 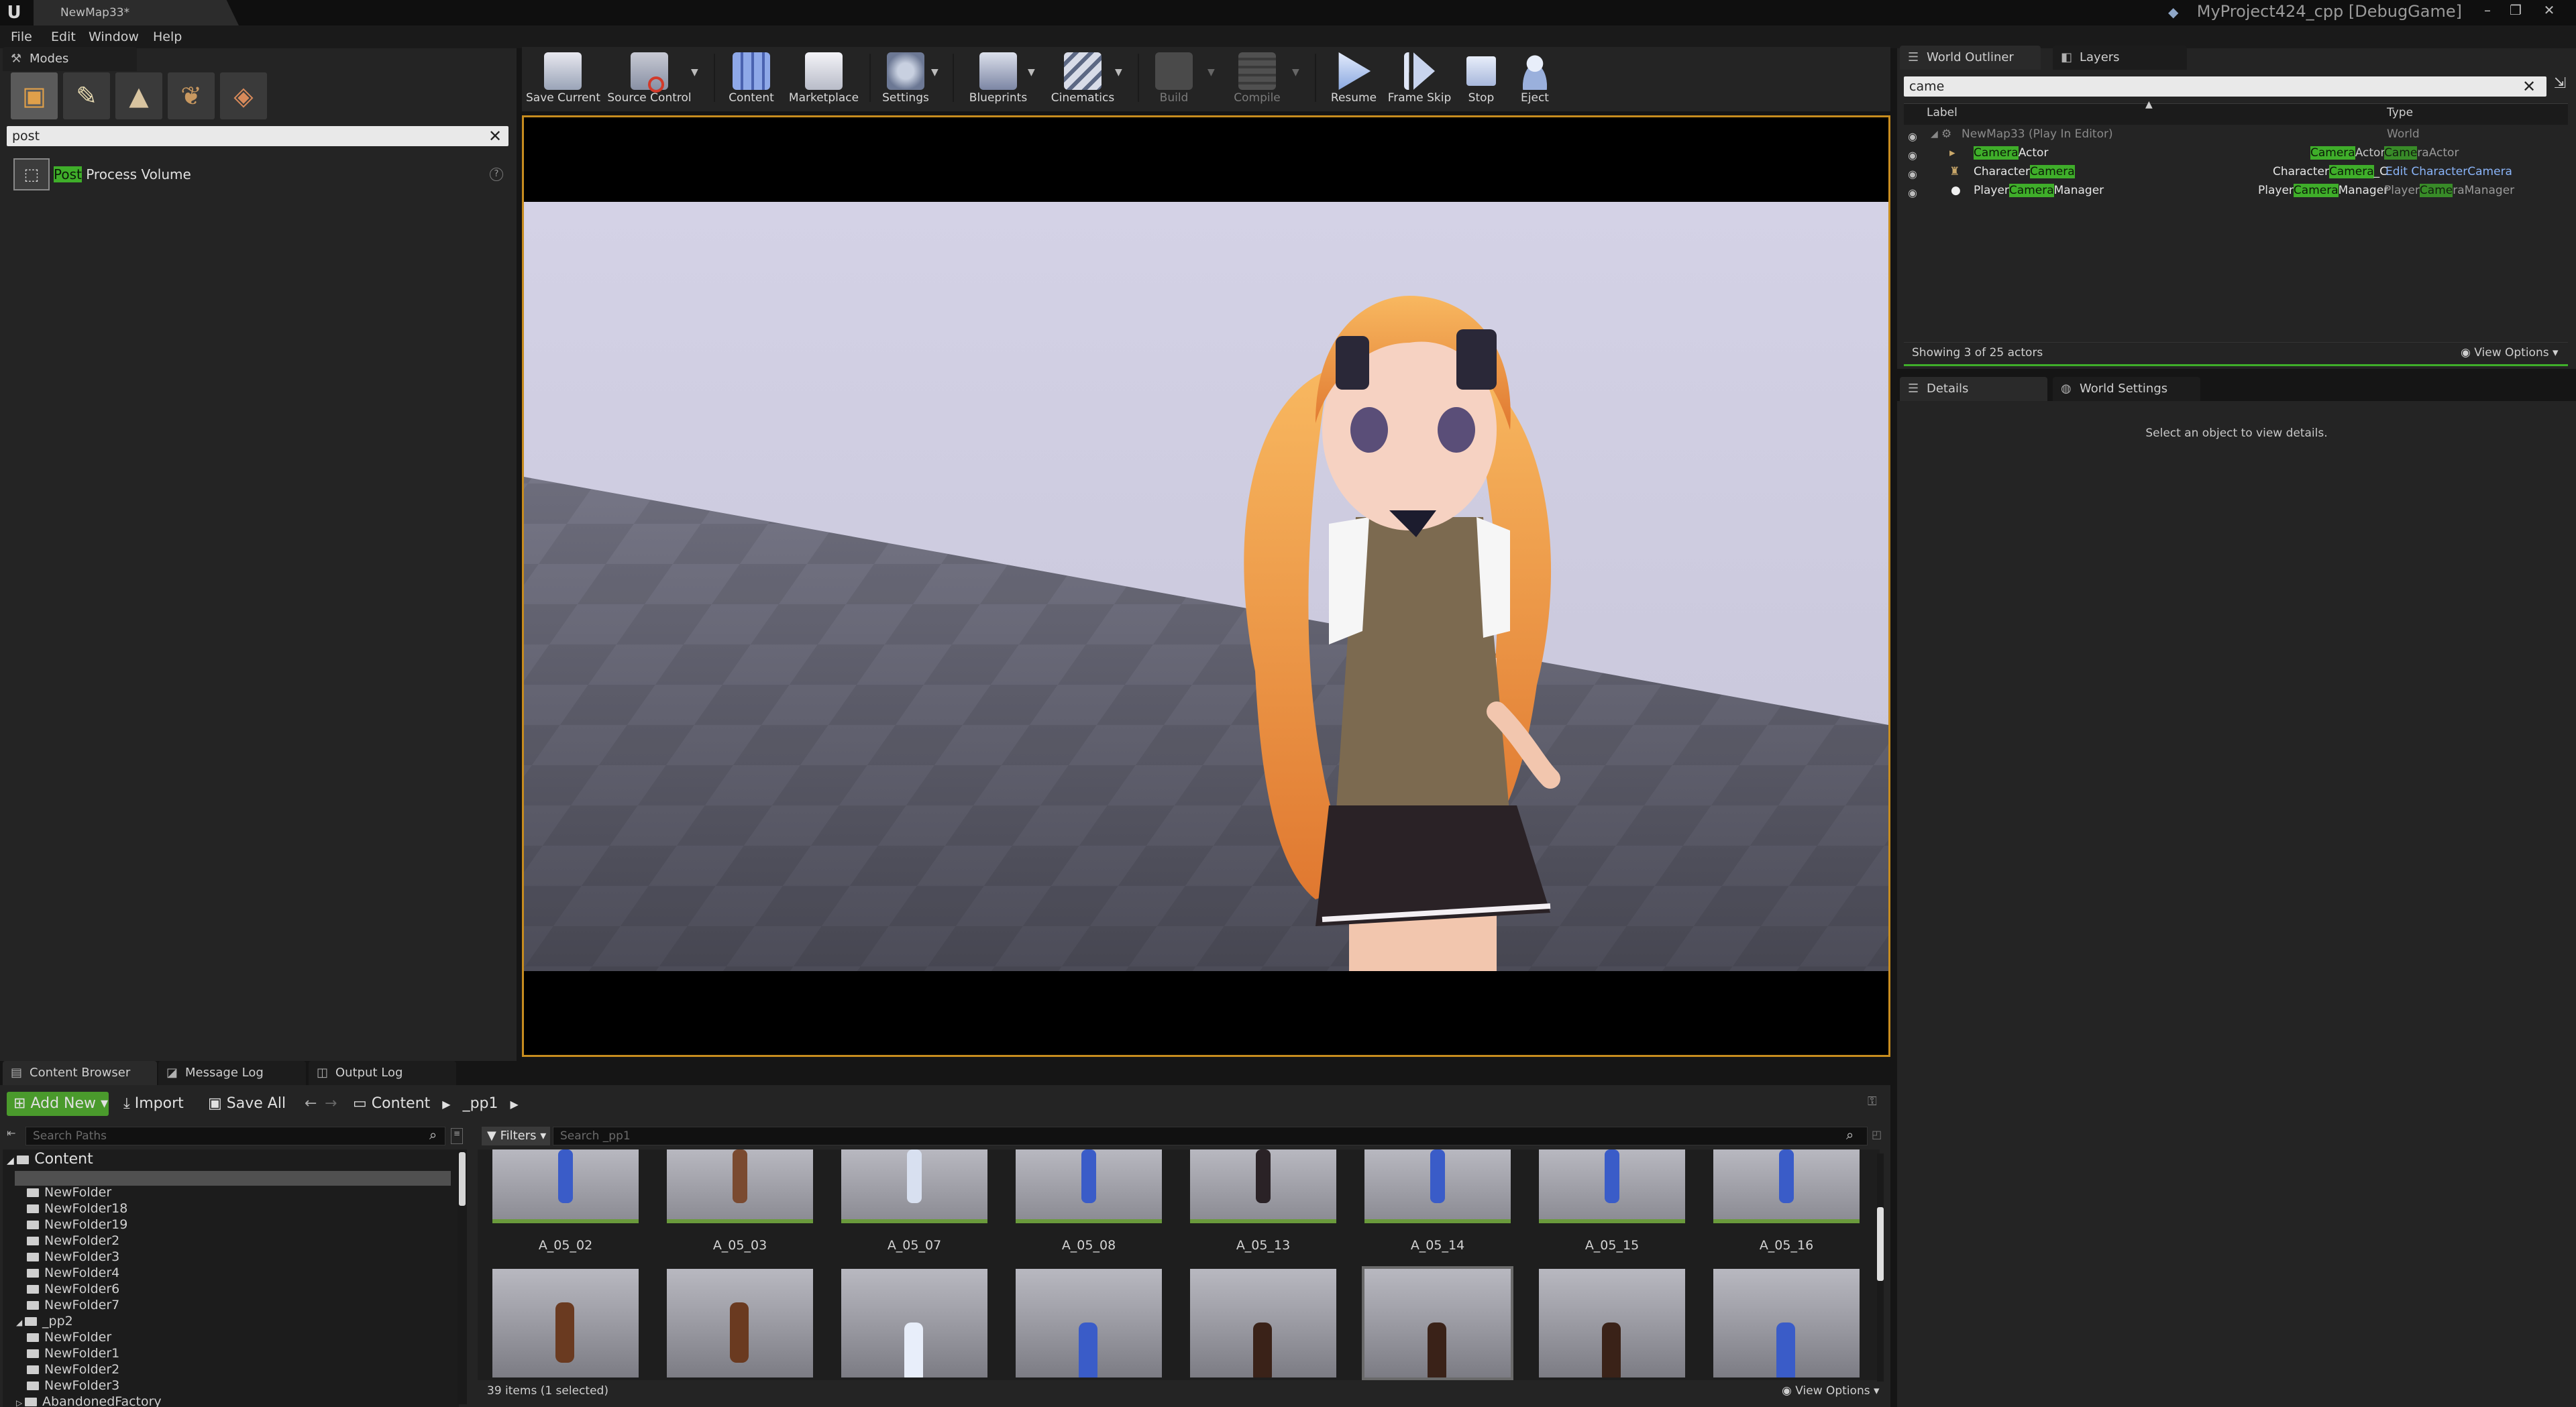 I want to click on tab-output-log: ◫ Output Log, so click(x=382, y=1073).